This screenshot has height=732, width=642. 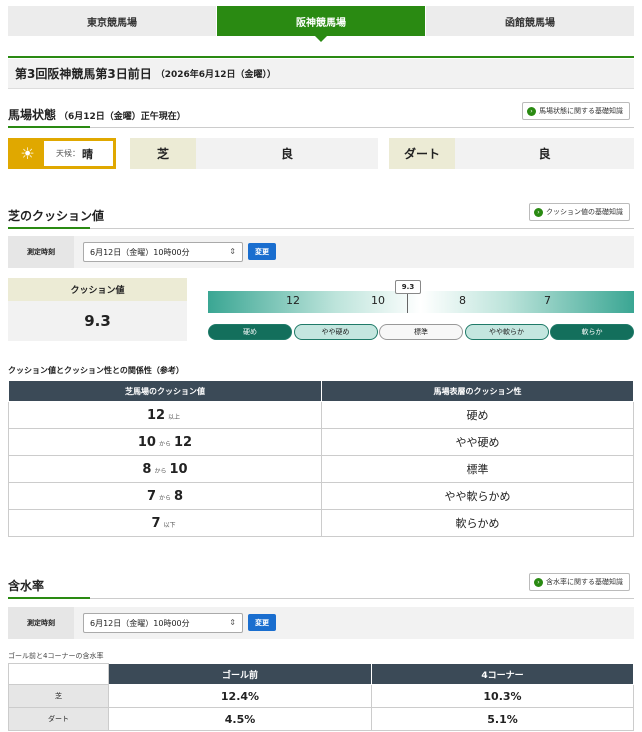 I want to click on section-title: 馬場状態 （6月12日（金曜）正午現在）, so click(x=97, y=114).